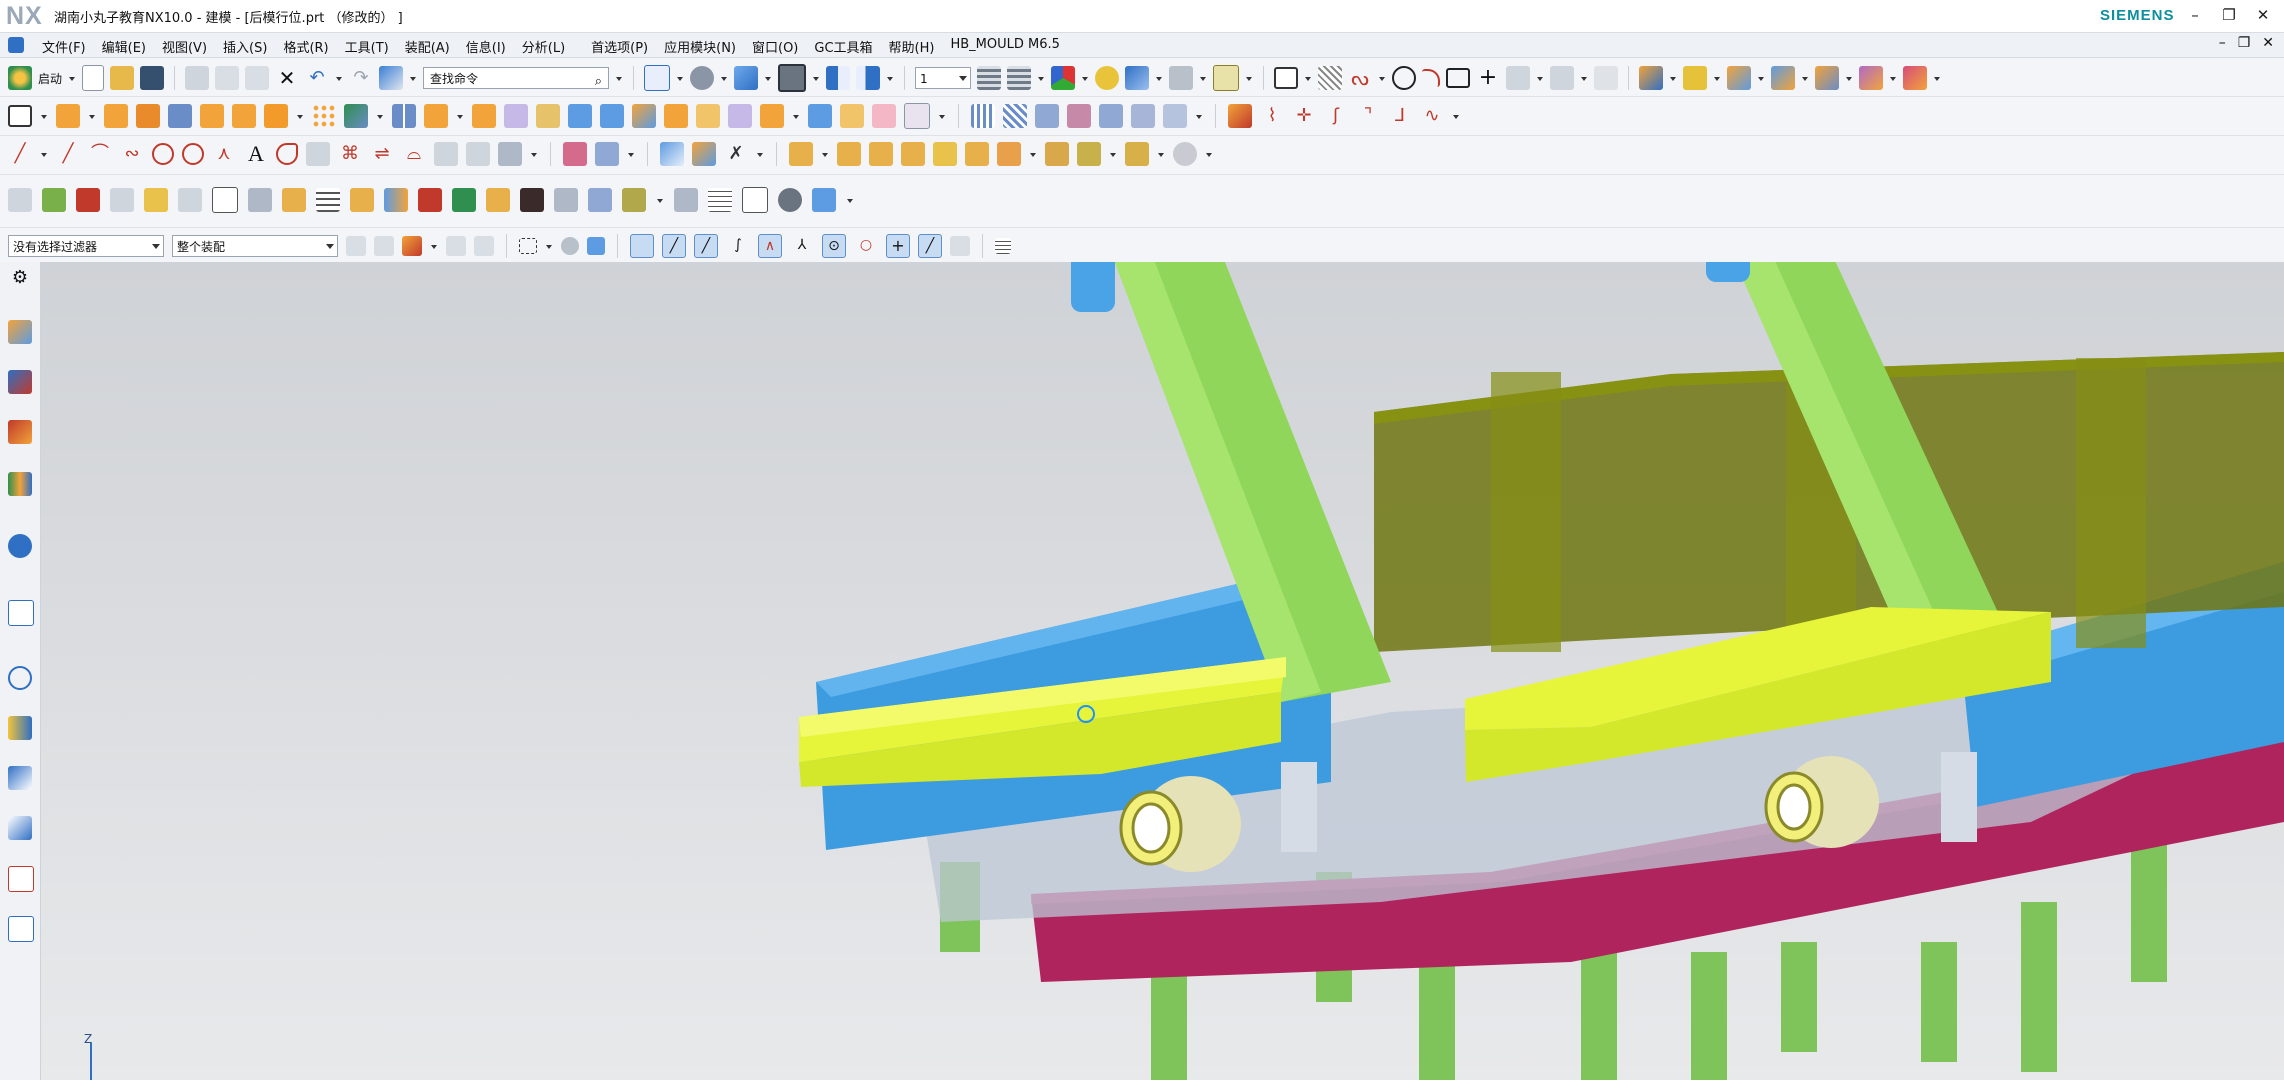  Describe the element at coordinates (1019, 78) in the screenshot. I see `layer-visible-icon` at that location.